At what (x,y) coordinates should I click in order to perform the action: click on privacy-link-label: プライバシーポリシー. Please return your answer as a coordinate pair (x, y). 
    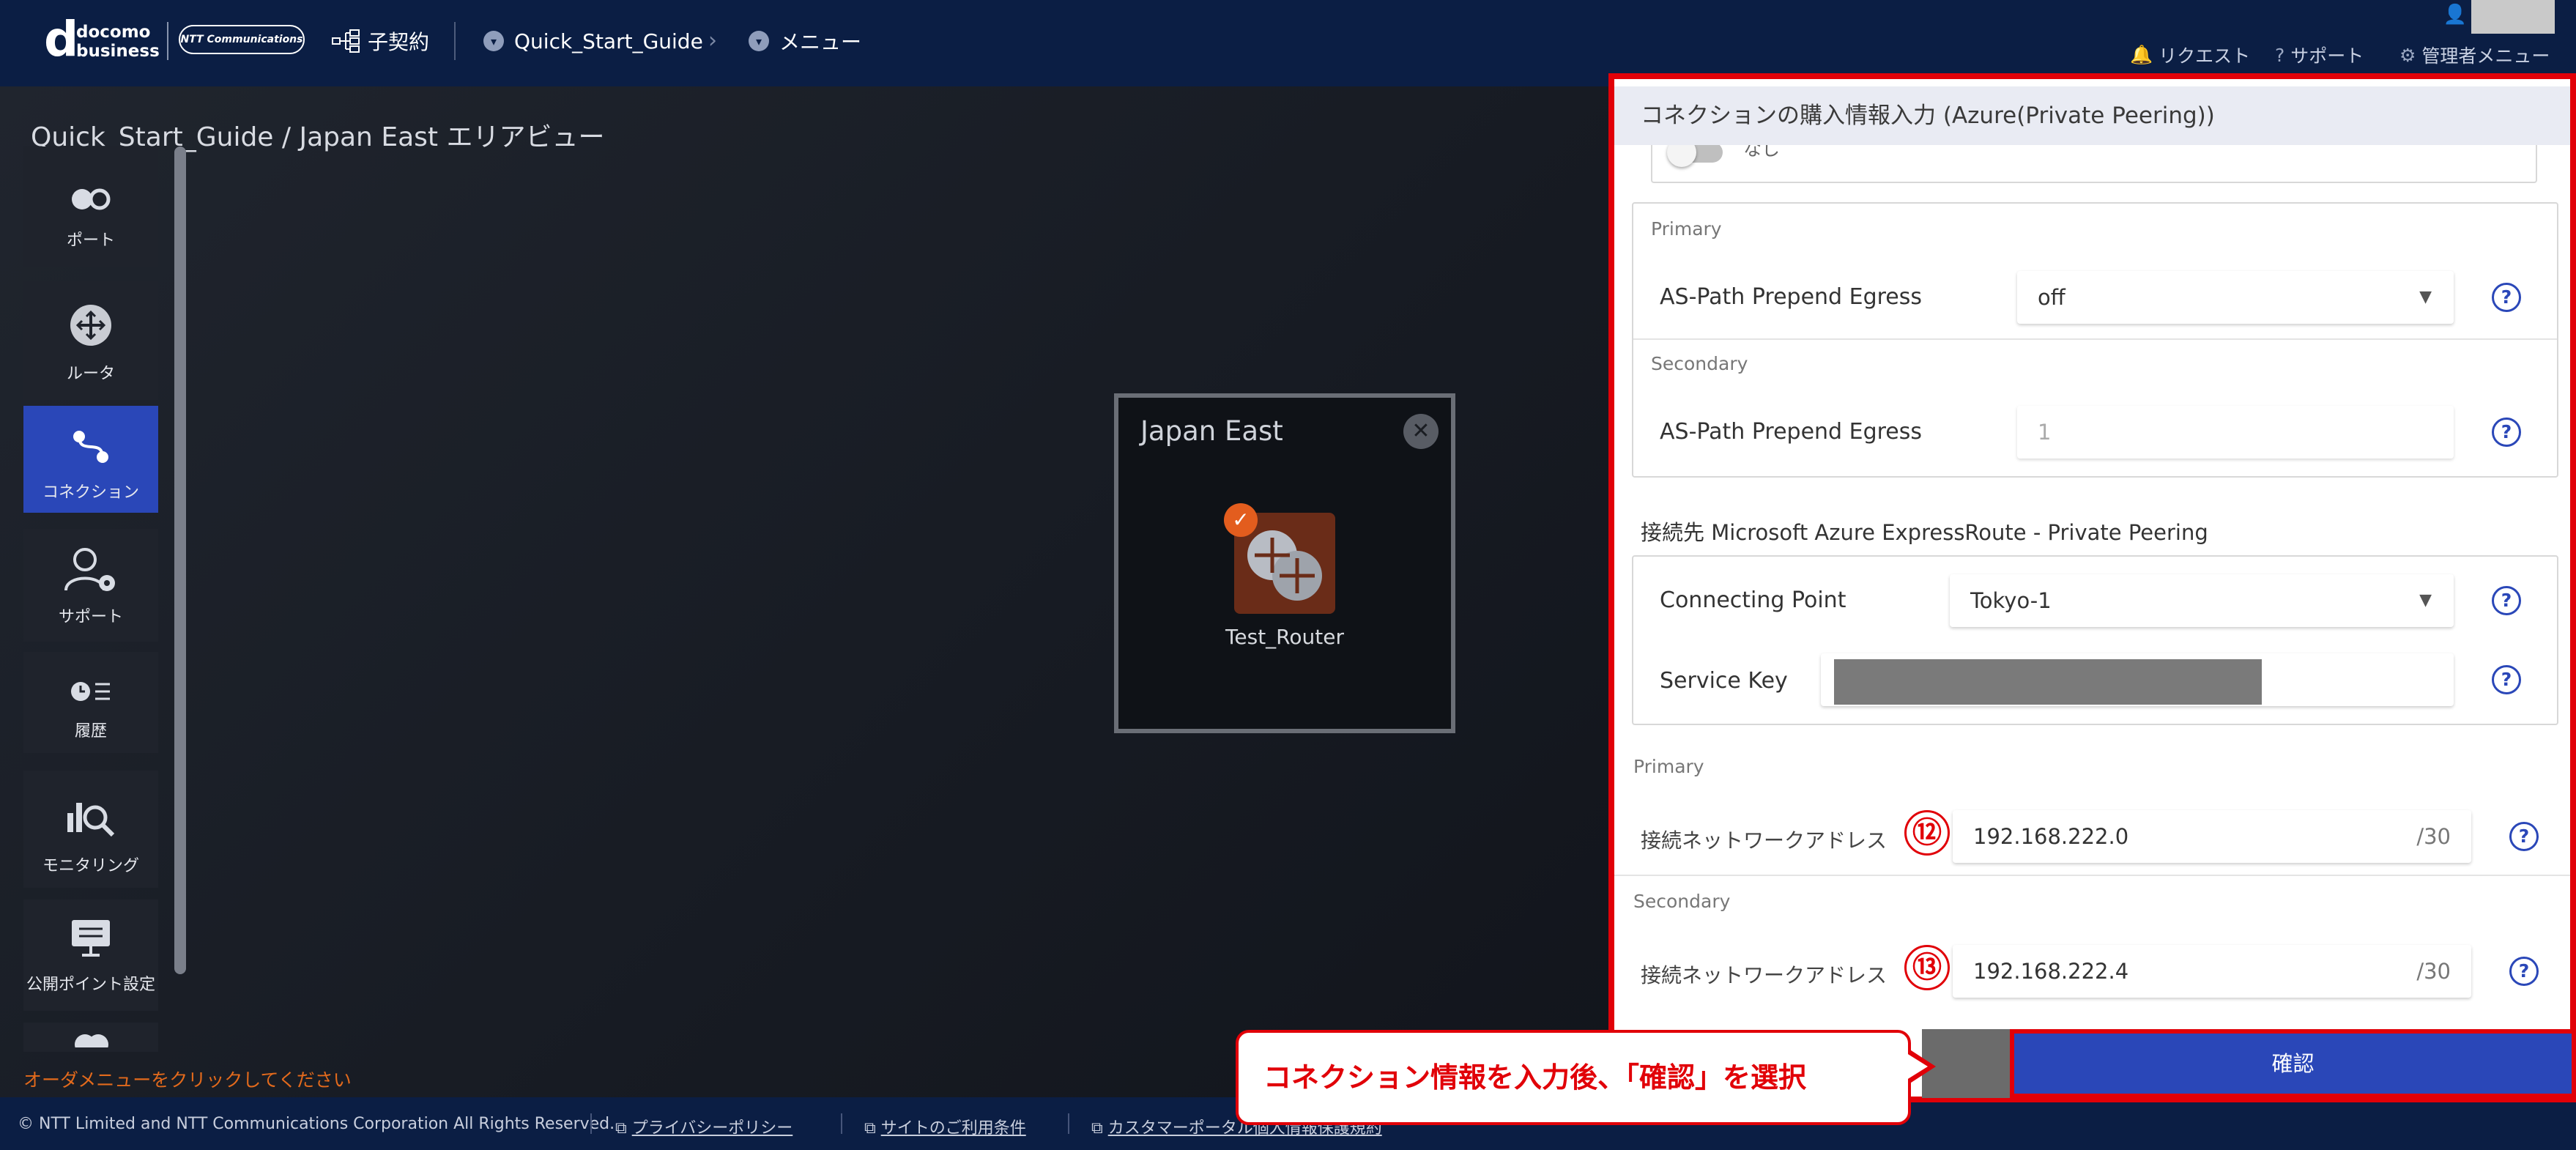
    Looking at the image, I should click on (712, 1128).